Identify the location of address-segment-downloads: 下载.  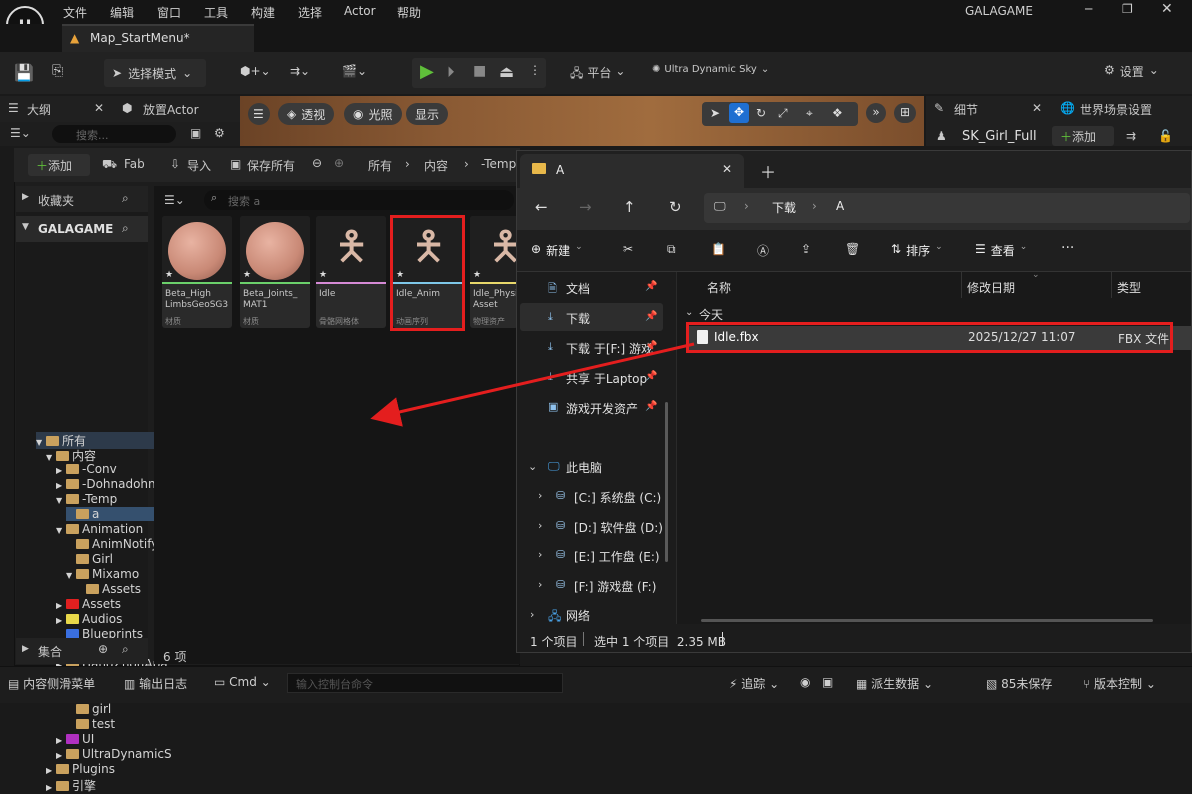
(784, 207).